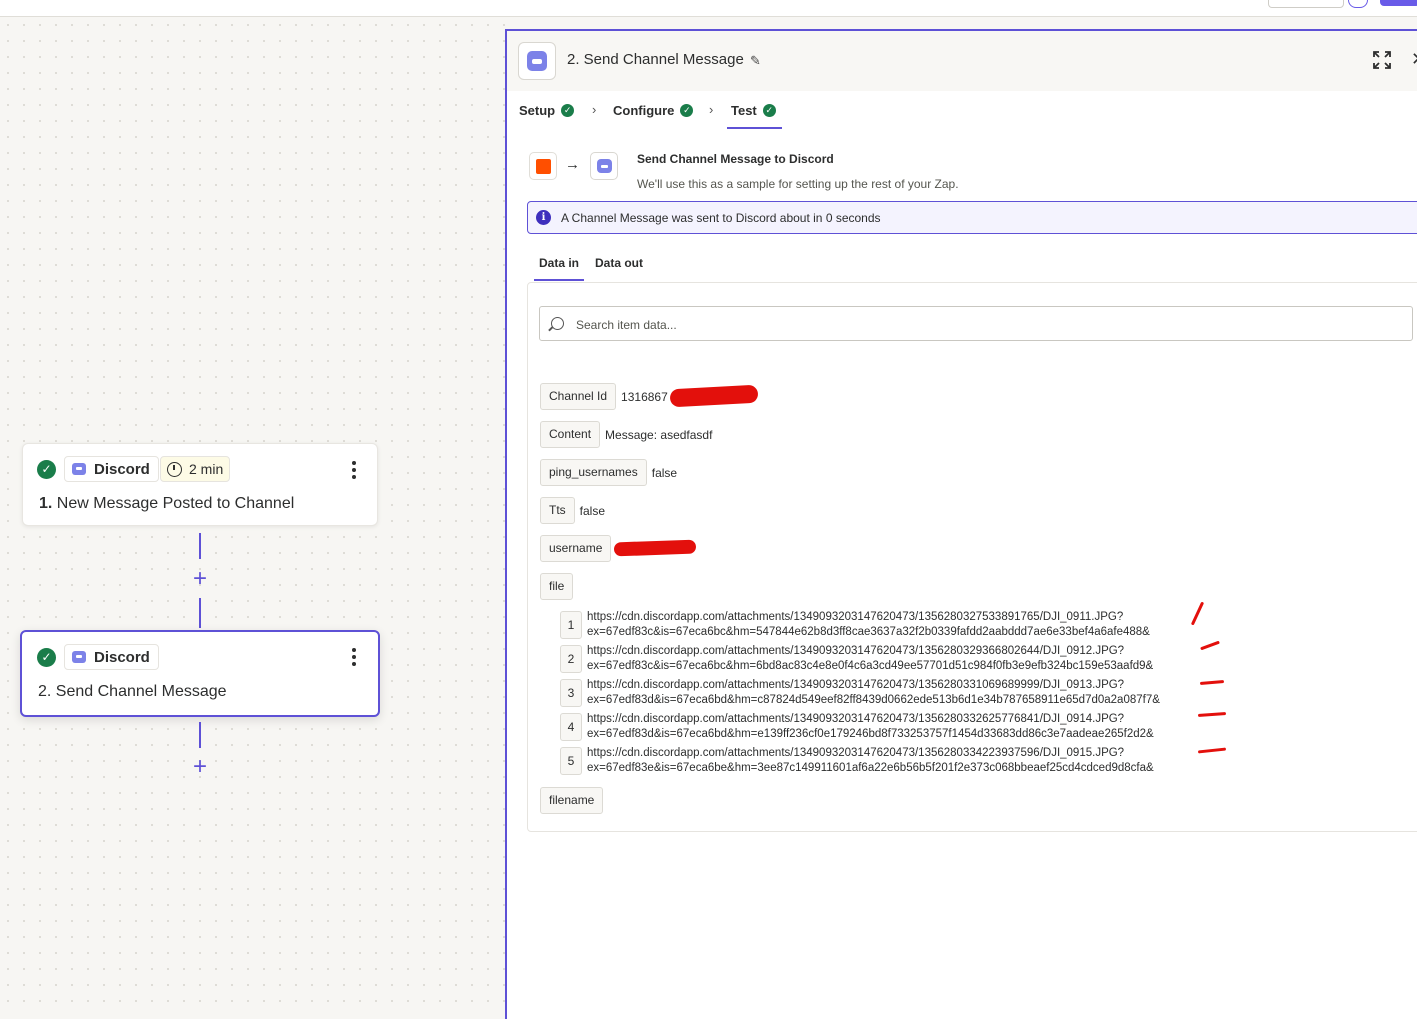 The image size is (1417, 1019). I want to click on step-title-text: New Message Posted to Channel, so click(175, 503).